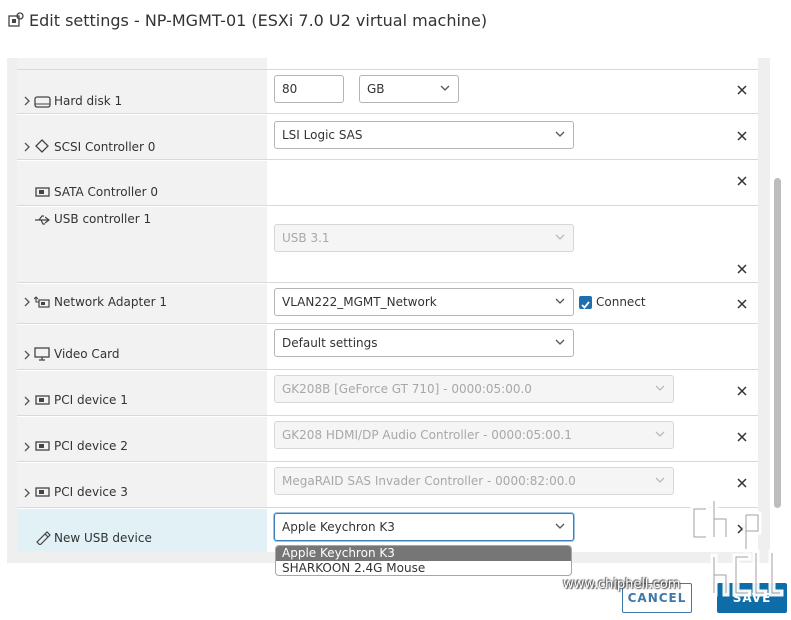 The width and height of the screenshot is (791, 620). What do you see at coordinates (91, 492) in the screenshot?
I see `device-label: PCI device 3` at bounding box center [91, 492].